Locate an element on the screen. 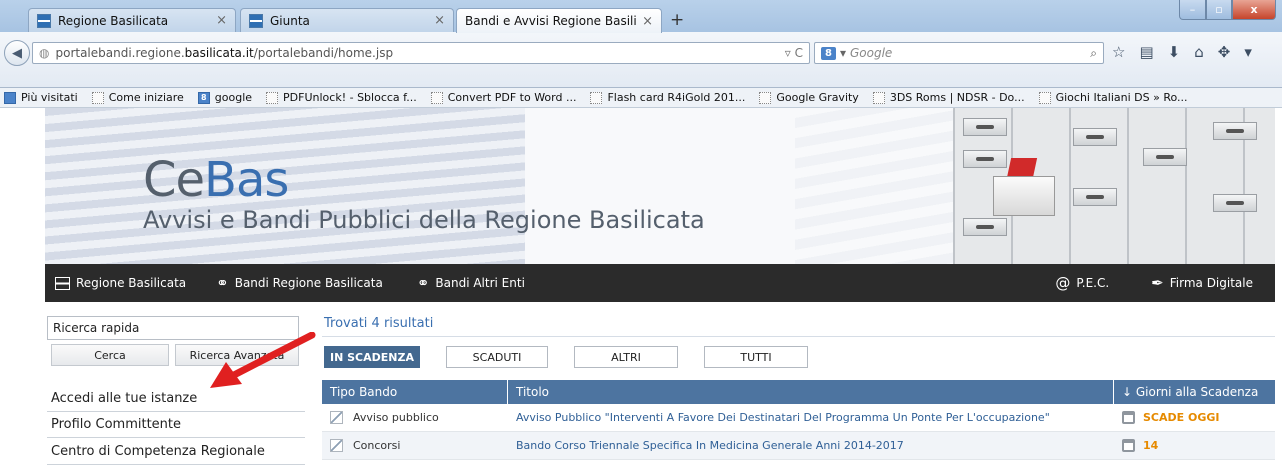 This screenshot has height=472, width=1282. calendar-icon is located at coordinates (1128, 417).